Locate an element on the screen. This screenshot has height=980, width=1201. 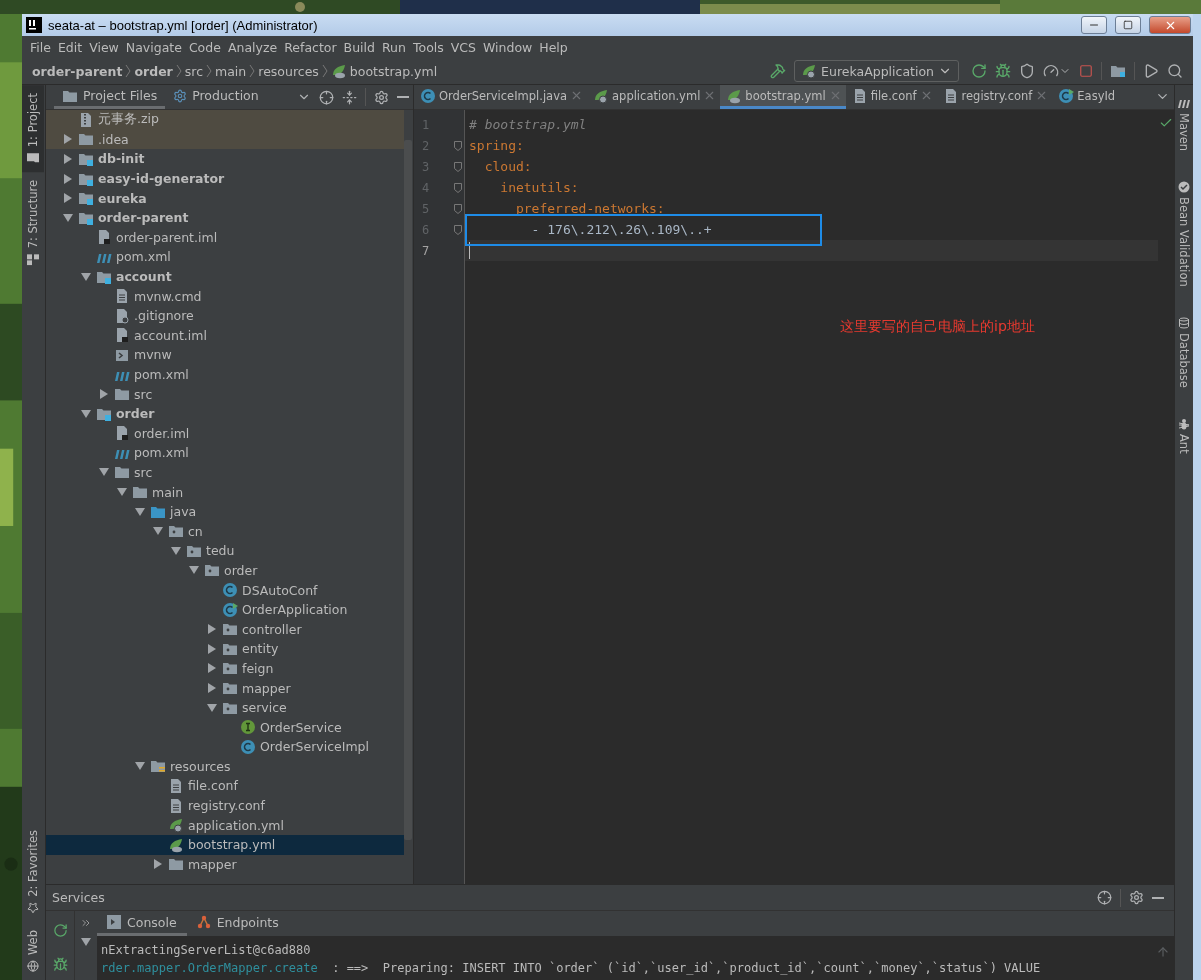
close-button is located at coordinates (1170, 25).